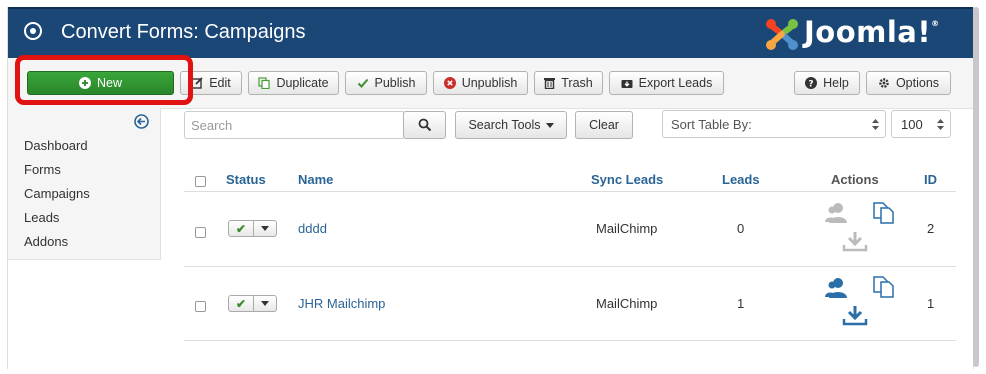  I want to click on question-circle-icon: ?, so click(811, 83).